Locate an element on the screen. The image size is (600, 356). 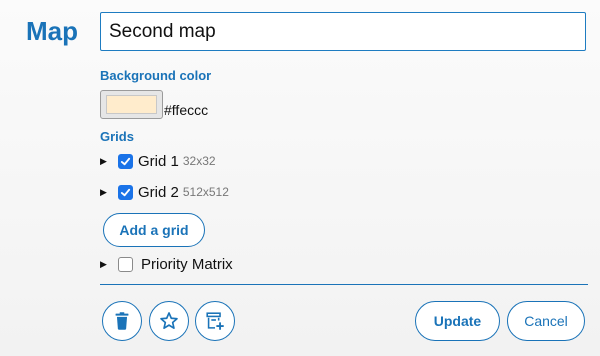
priority-matrix-name: Priority Matrix is located at coordinates (187, 264).